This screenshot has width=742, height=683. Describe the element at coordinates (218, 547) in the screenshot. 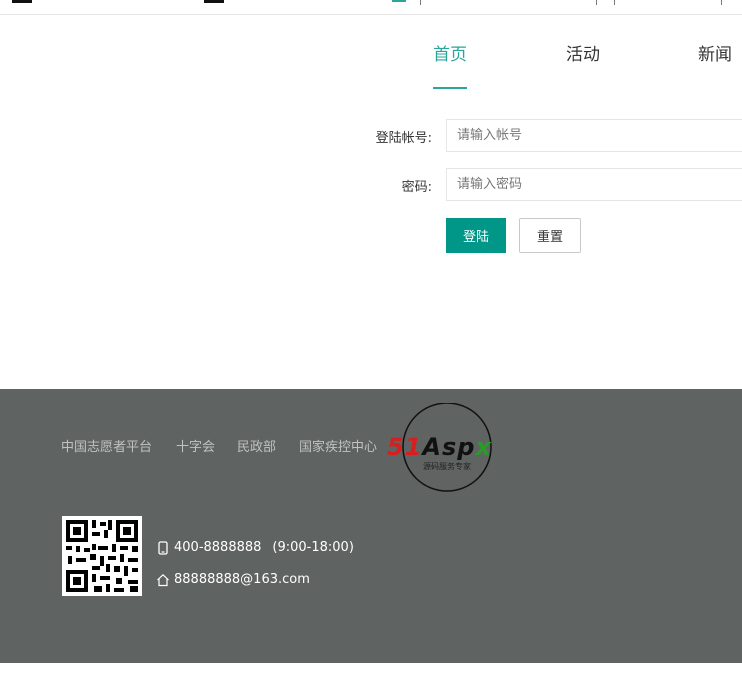

I see `contact-phone: 400-8888888` at that location.